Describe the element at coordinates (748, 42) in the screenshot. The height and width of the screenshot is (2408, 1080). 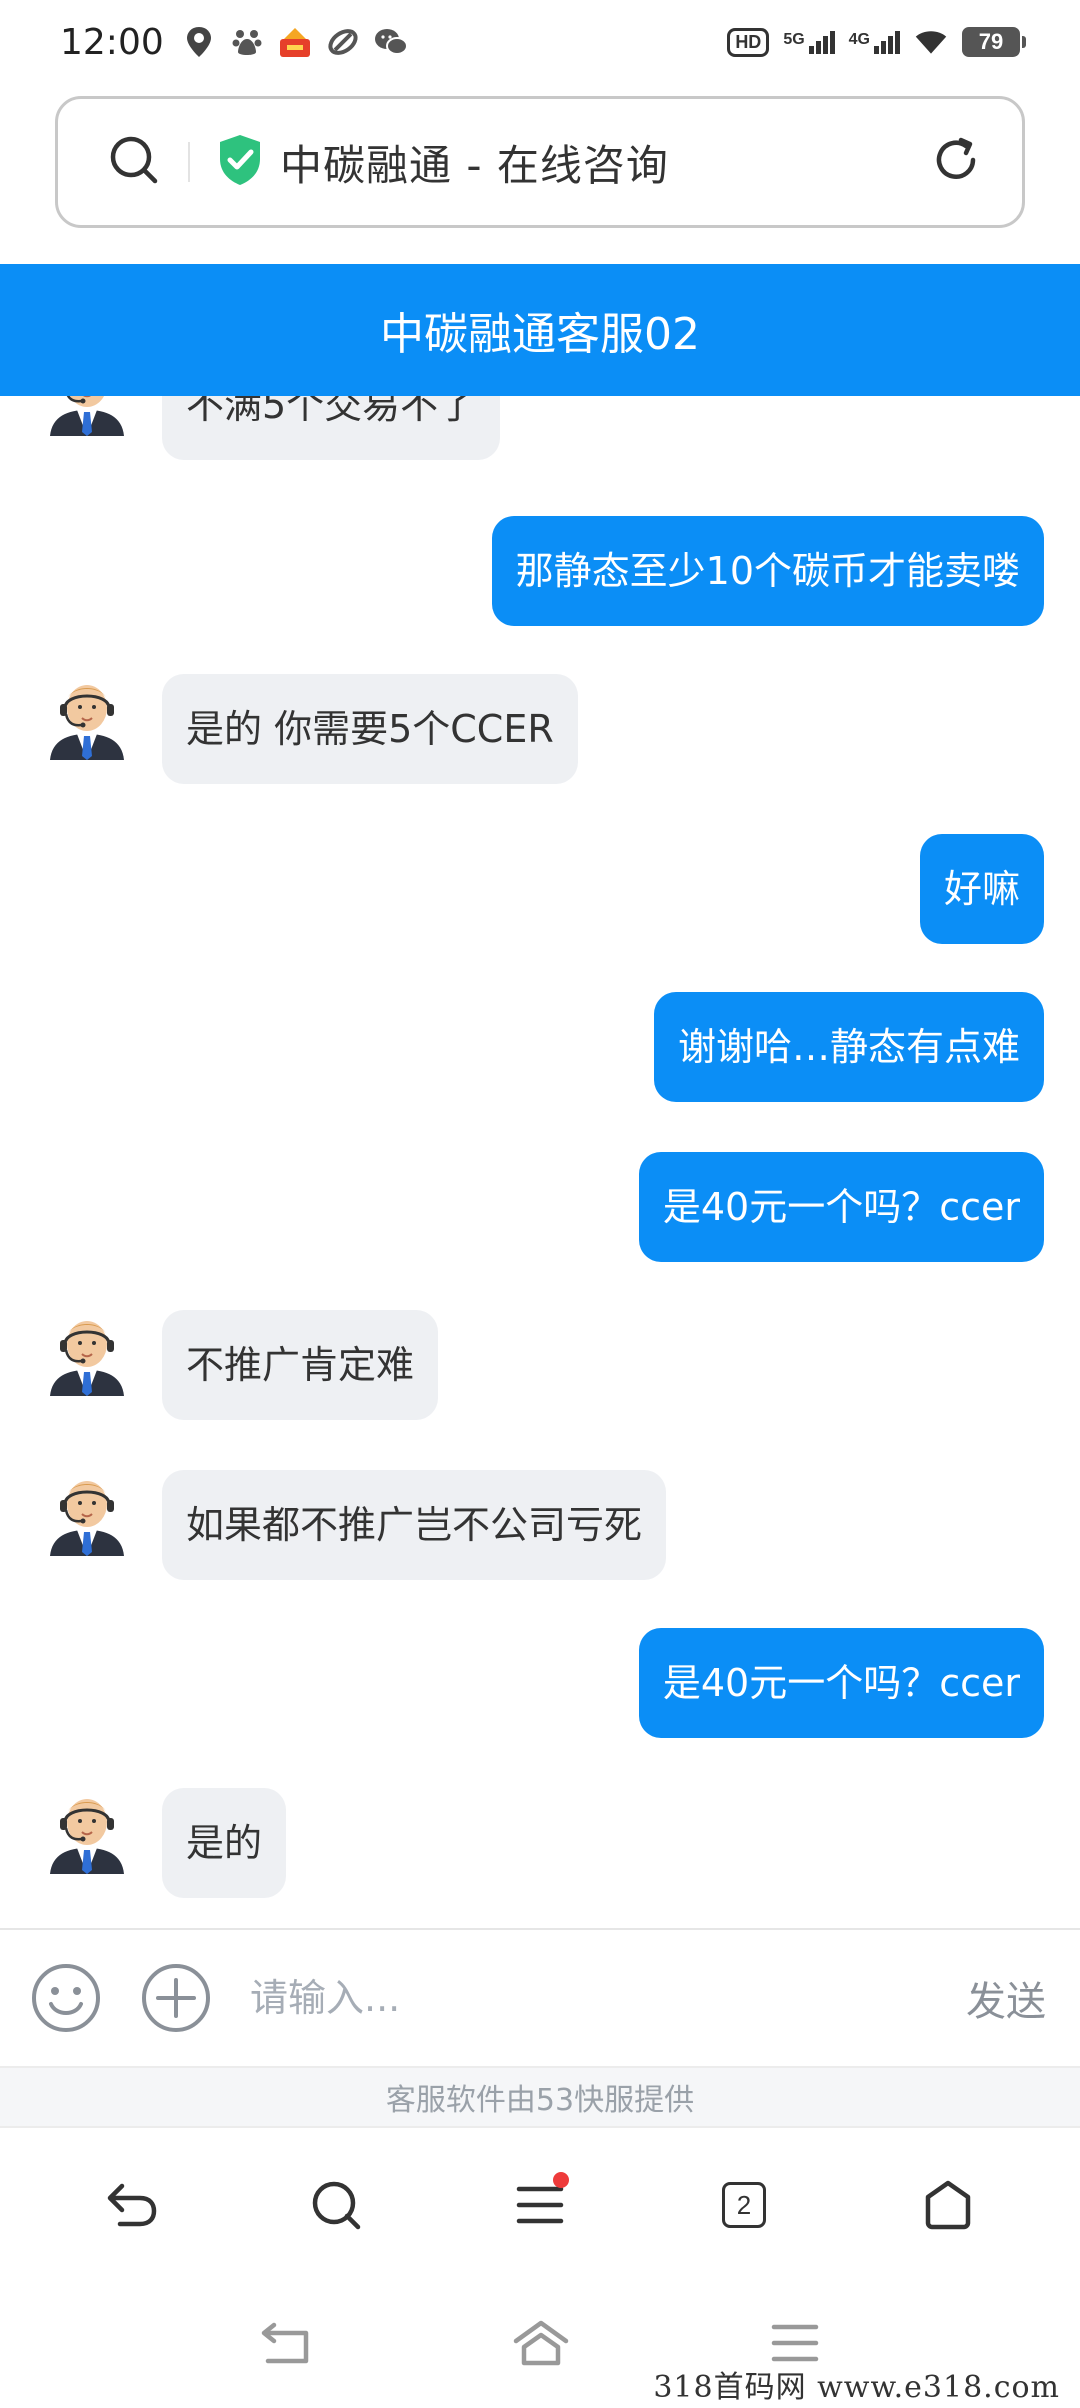
I see `hd-voice-badge: HD` at that location.